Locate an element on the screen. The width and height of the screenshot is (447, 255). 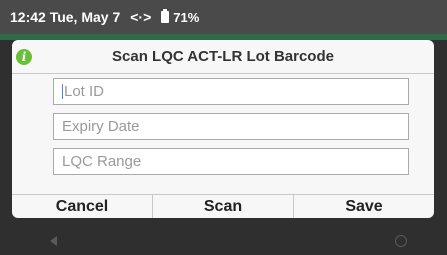
expiry-date-placeholder: Expiry Date is located at coordinates (101, 126).